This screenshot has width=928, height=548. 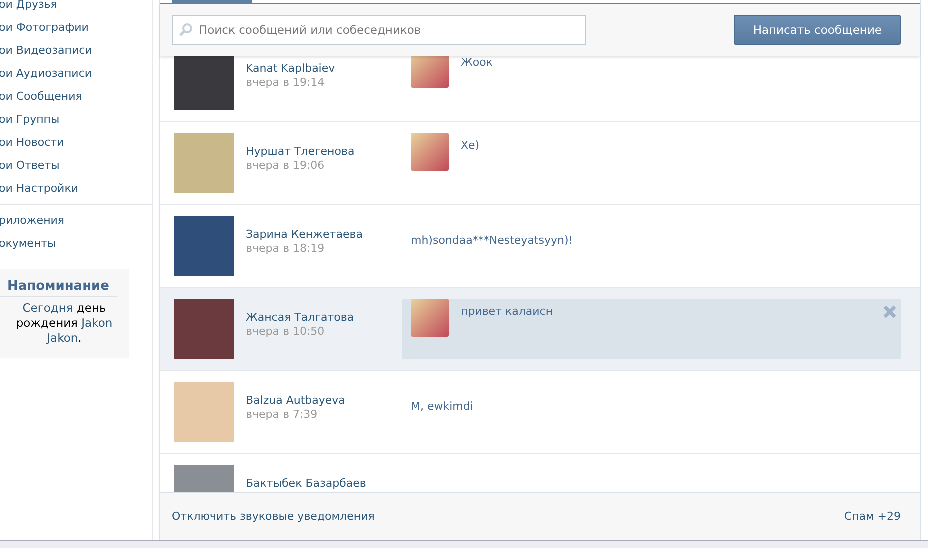 I want to click on search-icon, so click(x=186, y=30).